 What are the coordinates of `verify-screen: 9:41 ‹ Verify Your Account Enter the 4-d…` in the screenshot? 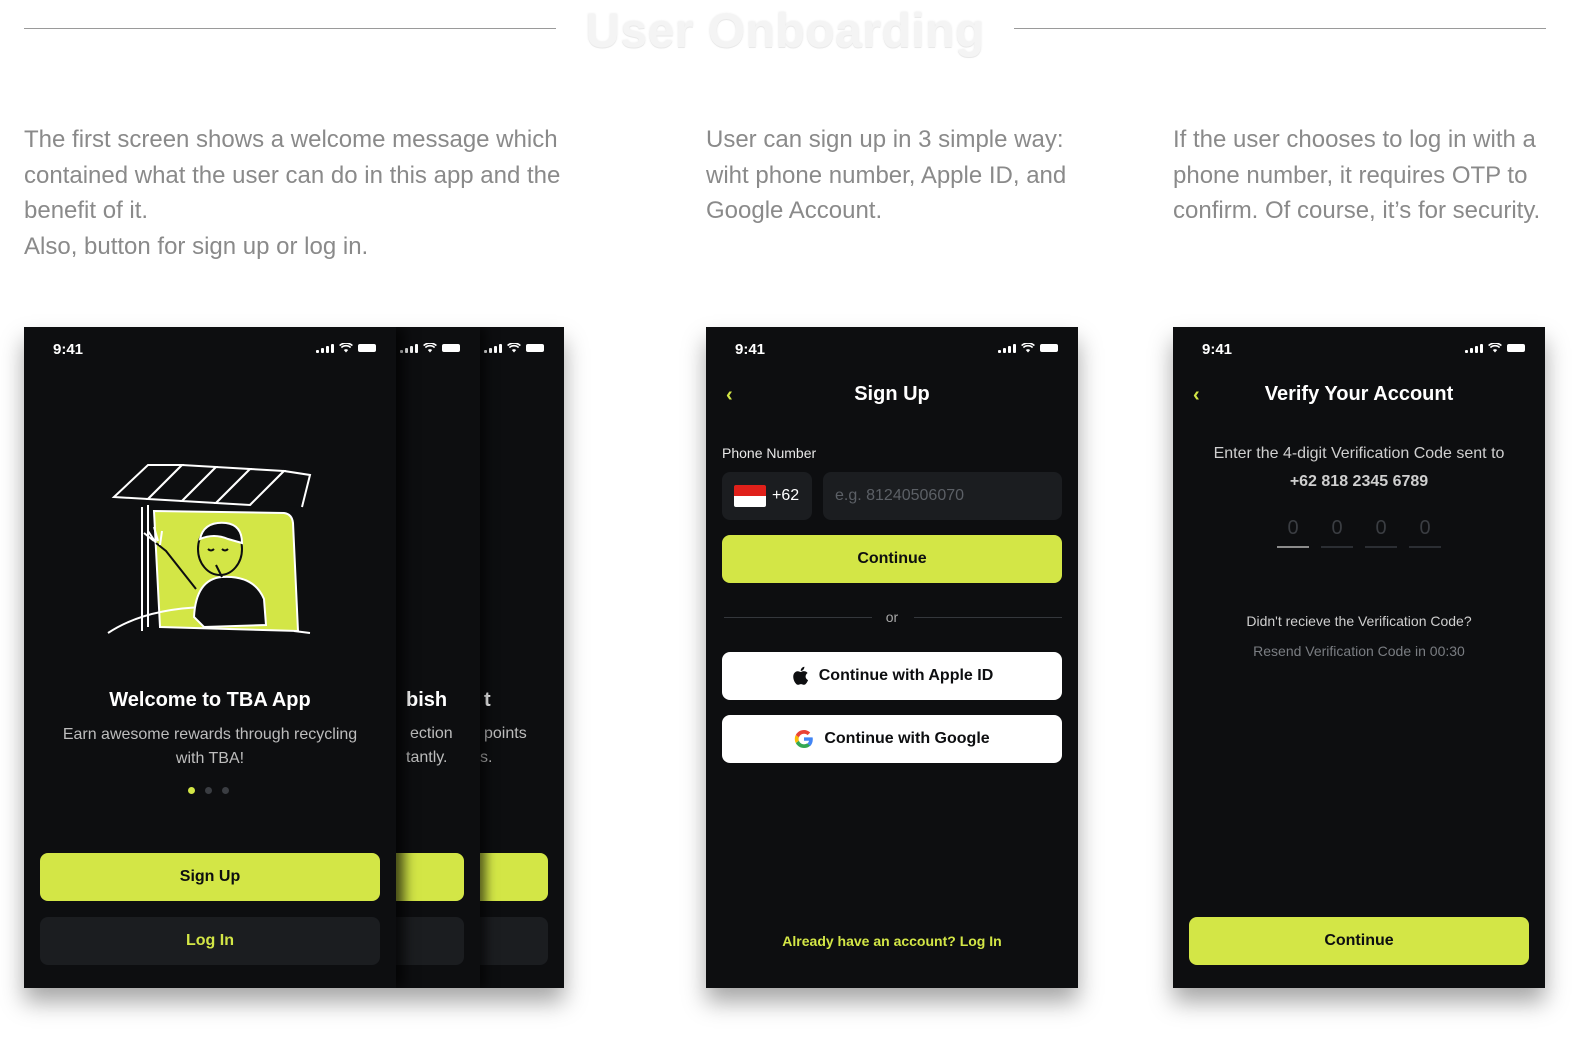 It's located at (1359, 657).